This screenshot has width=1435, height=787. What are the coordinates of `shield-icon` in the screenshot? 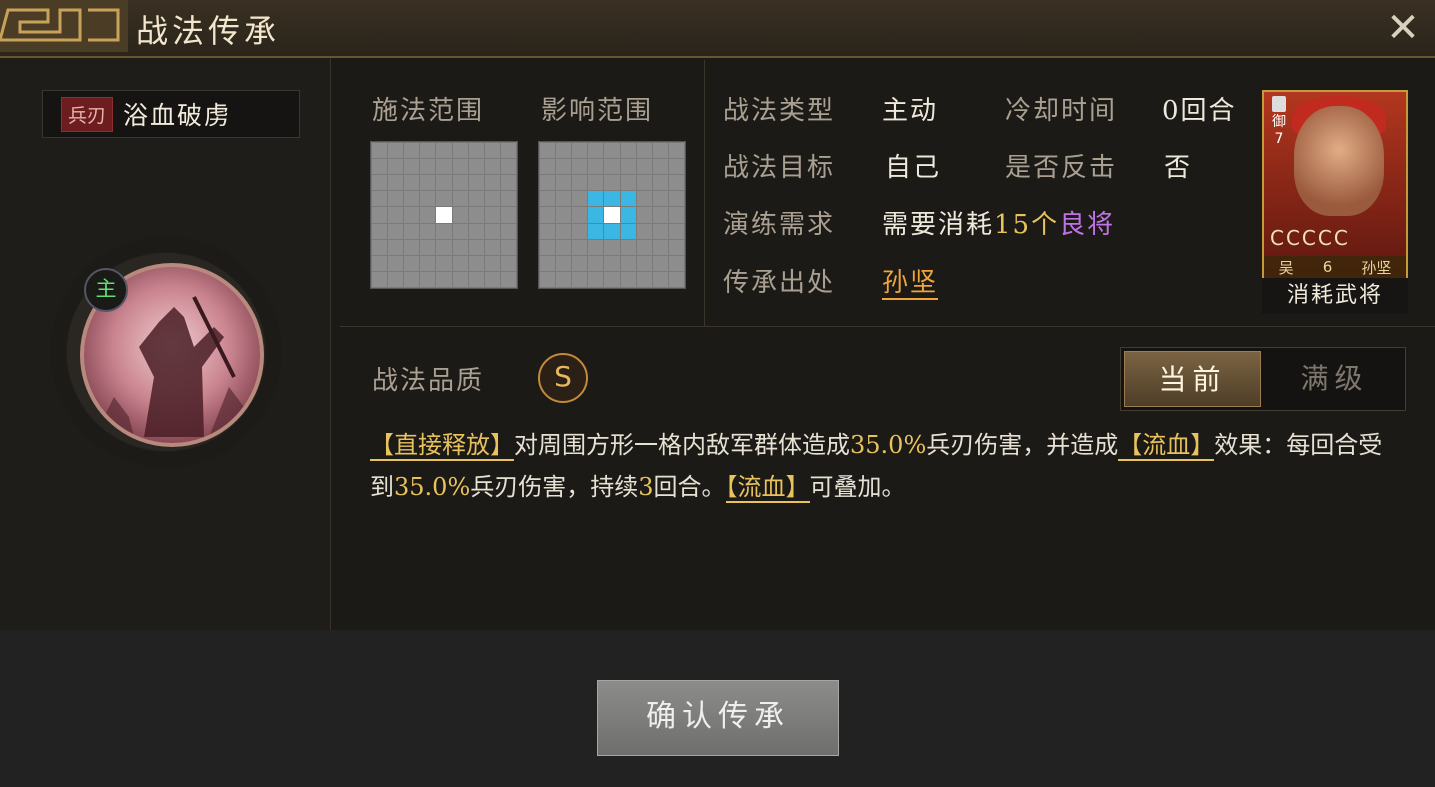 It's located at (1279, 104).